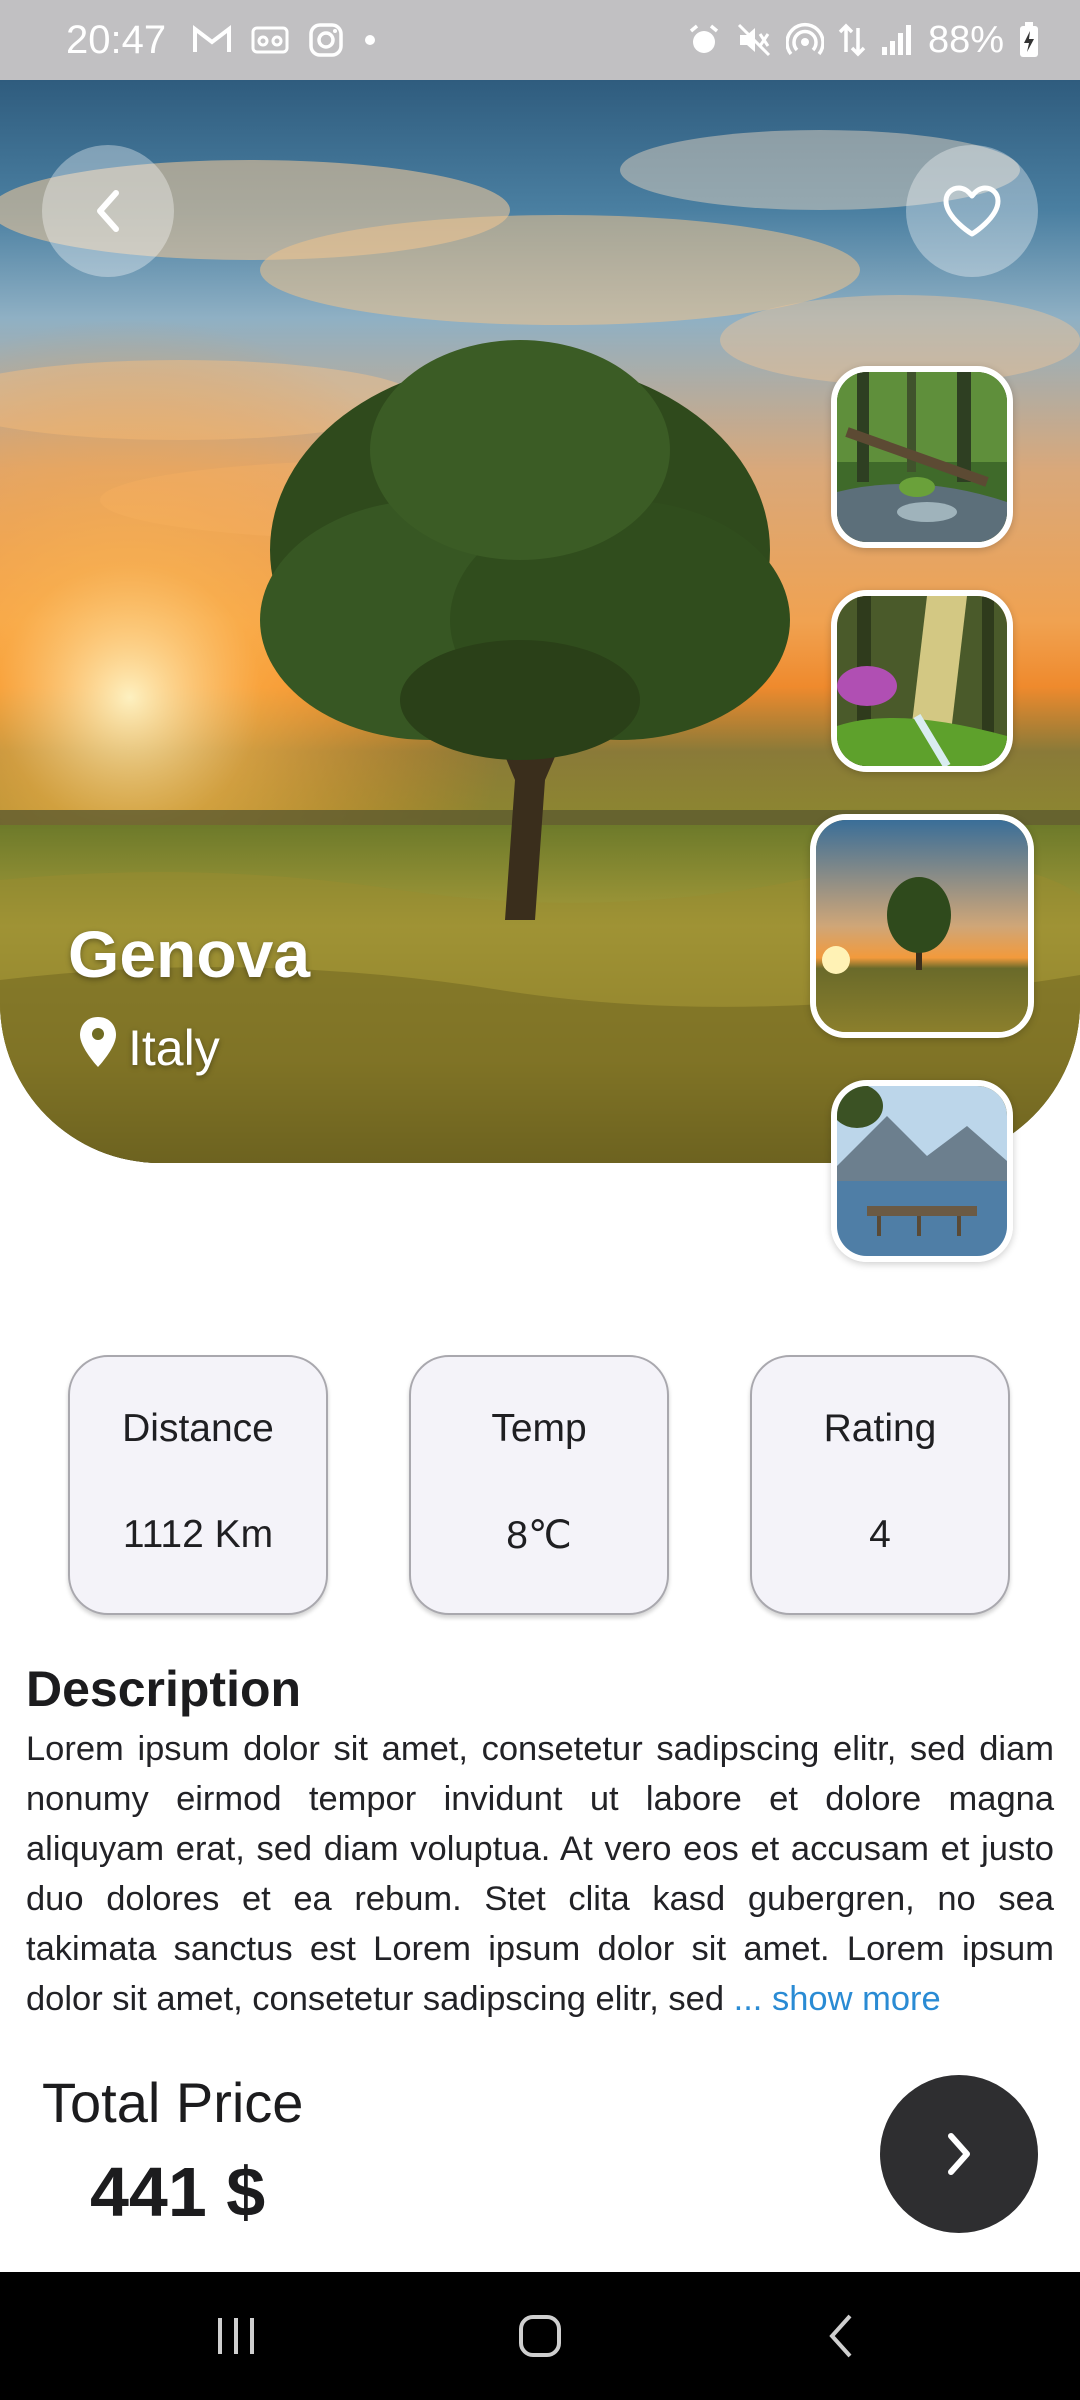  What do you see at coordinates (270, 40) in the screenshot?
I see `voicemail-icon` at bounding box center [270, 40].